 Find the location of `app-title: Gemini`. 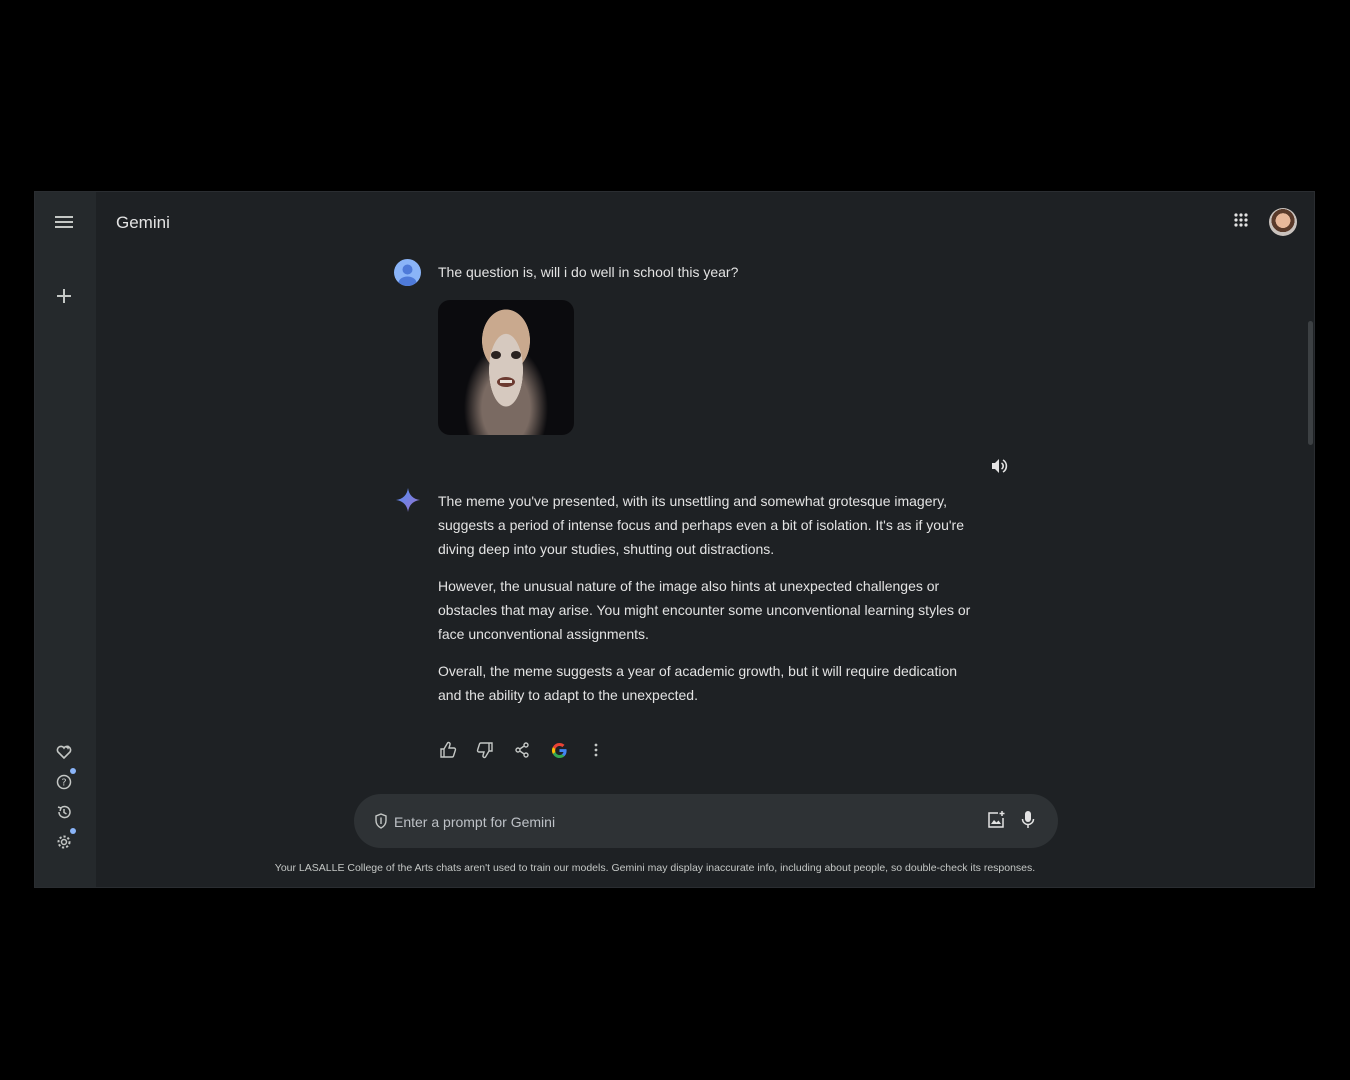

app-title: Gemini is located at coordinates (143, 222).